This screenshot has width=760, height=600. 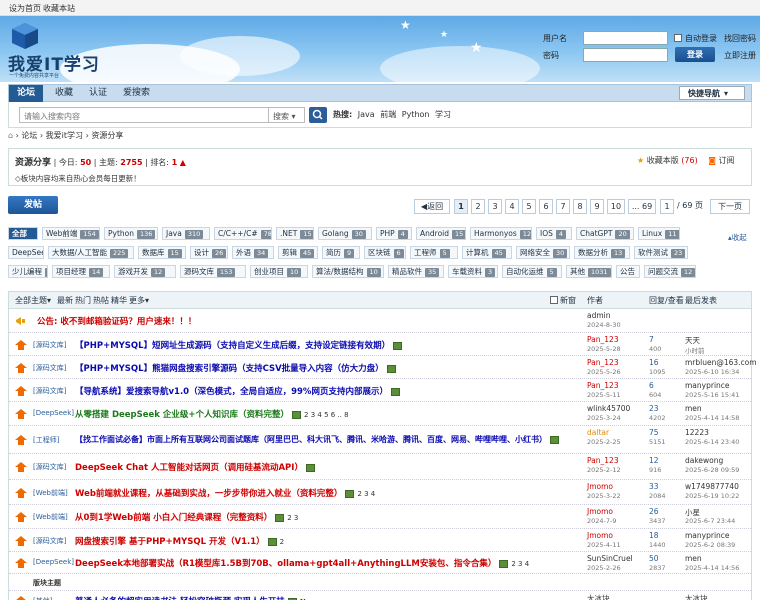 I want to click on filter-digest: 精华, so click(x=119, y=300).